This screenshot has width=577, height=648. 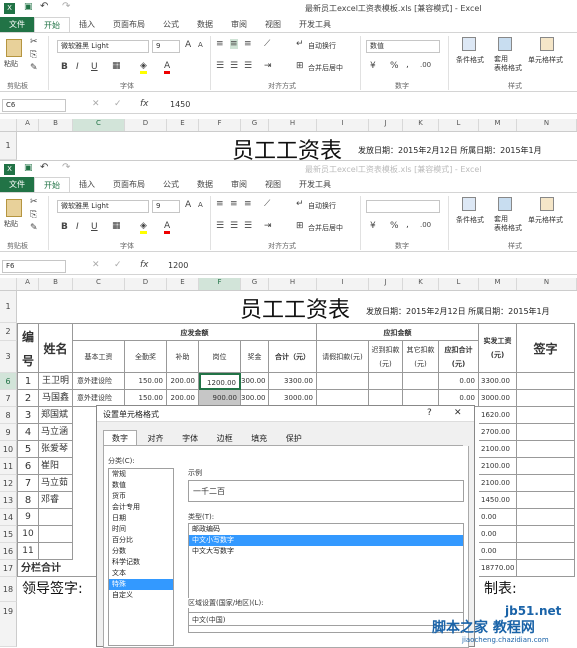 I want to click on table-row-sub: 200.00, so click(x=183, y=381).